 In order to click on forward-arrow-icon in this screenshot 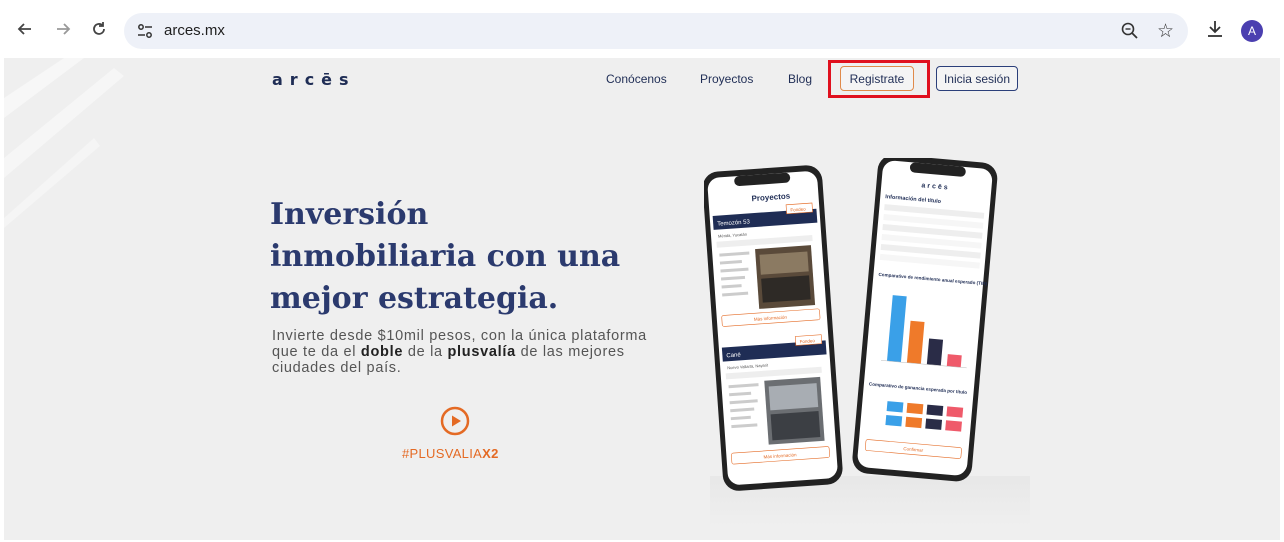, I will do `click(63, 29)`.